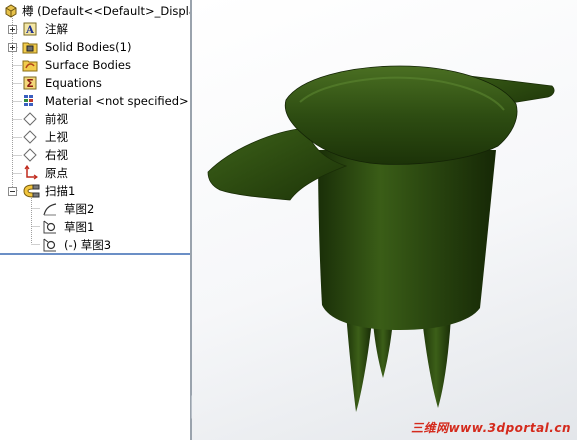 This screenshot has height=440, width=577. I want to click on svg-text: A, so click(29, 30).